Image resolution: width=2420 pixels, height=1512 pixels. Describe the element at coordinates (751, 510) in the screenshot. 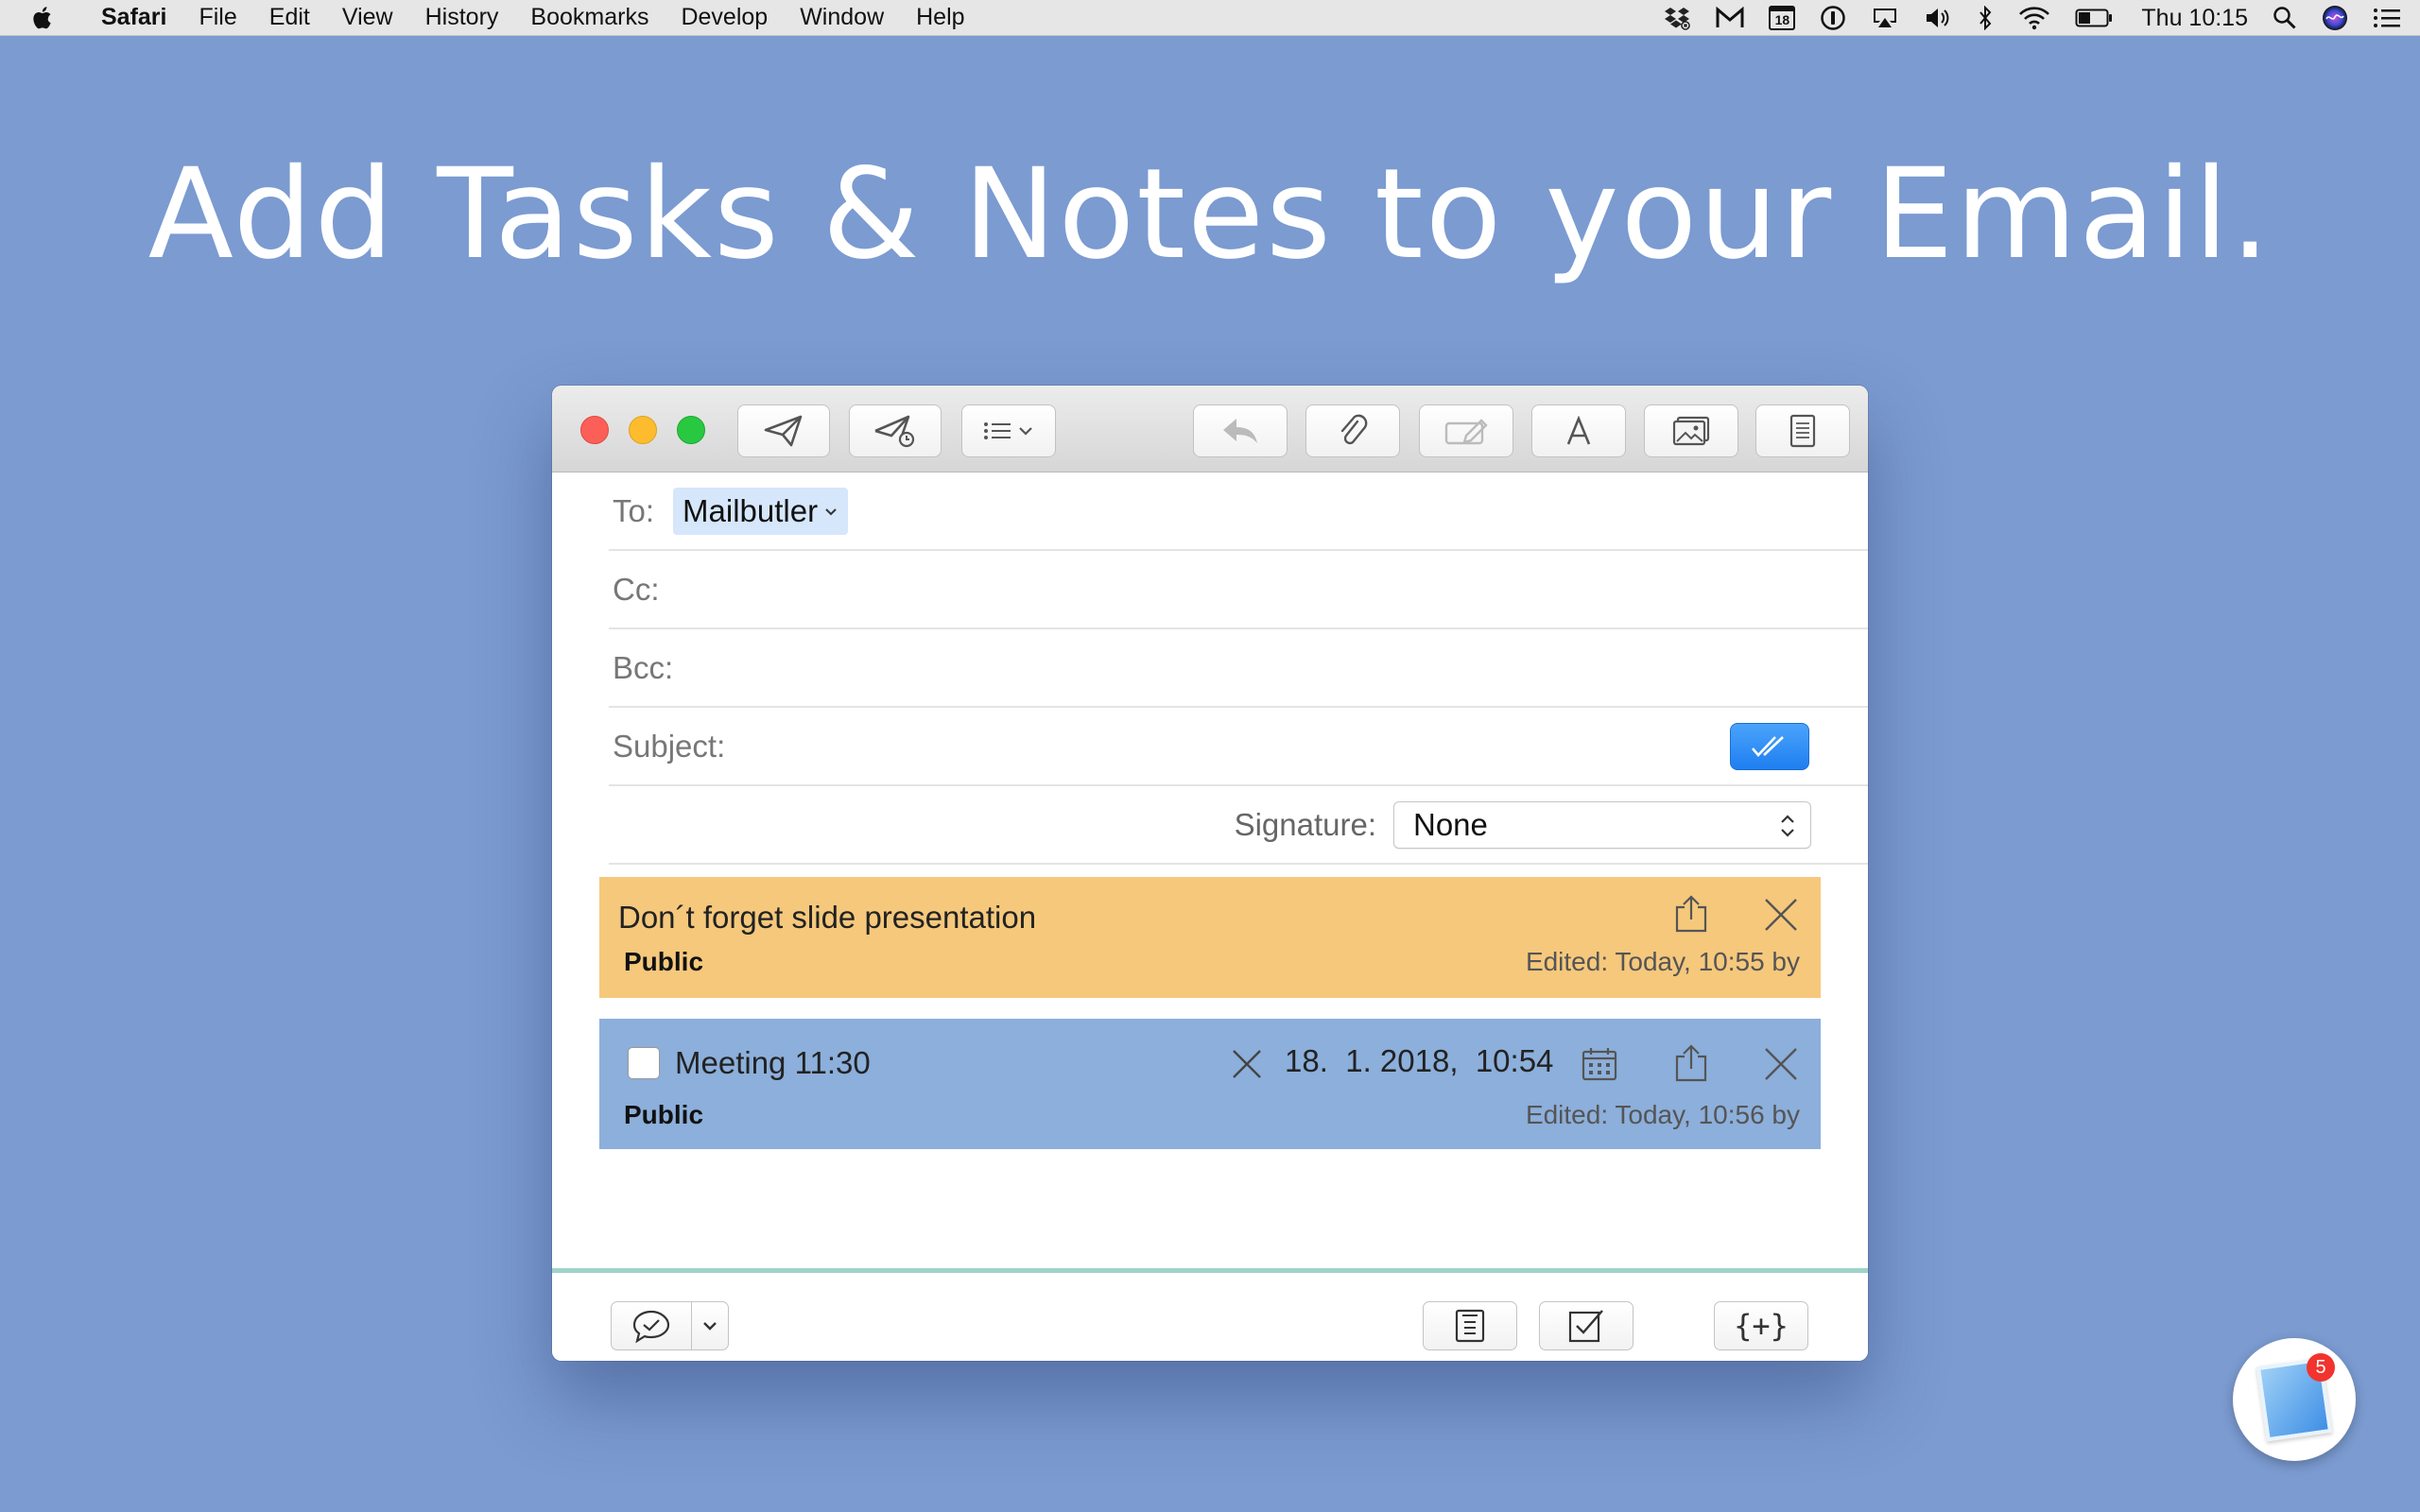

I see `recipient-name: Mailbutler` at that location.